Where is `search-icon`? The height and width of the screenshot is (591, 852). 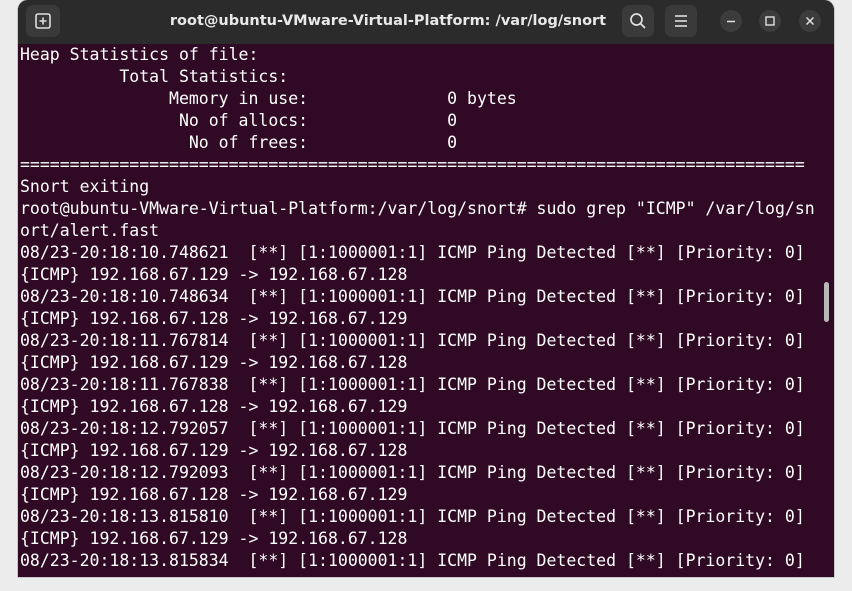
search-icon is located at coordinates (638, 21).